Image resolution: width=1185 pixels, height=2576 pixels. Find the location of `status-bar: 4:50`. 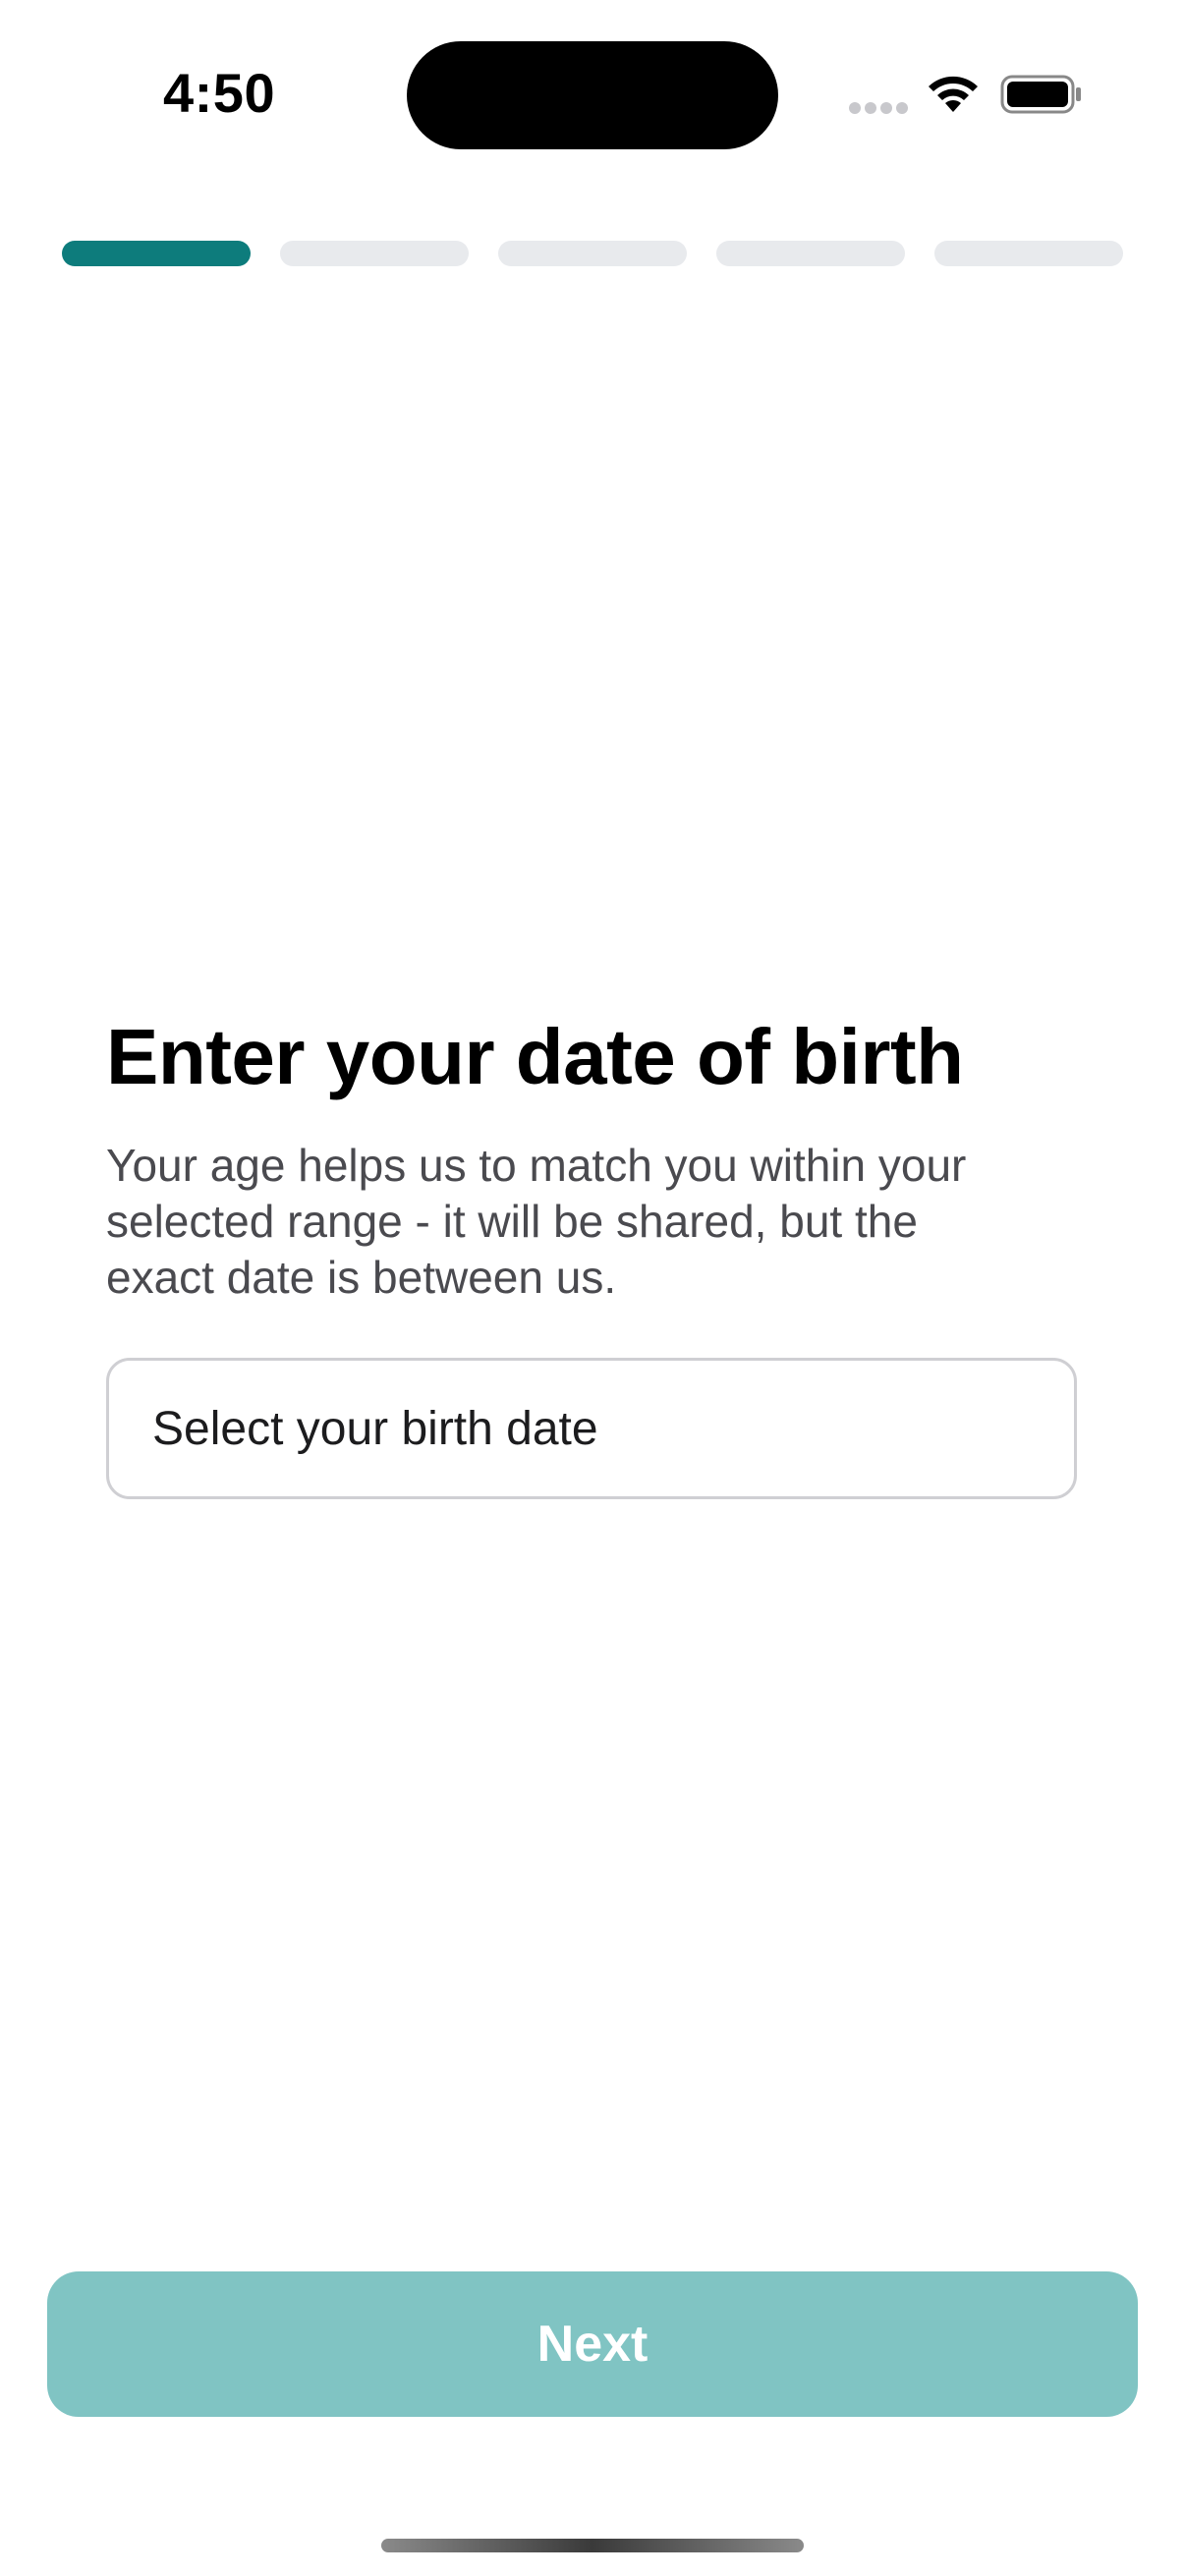

status-bar: 4:50 is located at coordinates (592, 98).